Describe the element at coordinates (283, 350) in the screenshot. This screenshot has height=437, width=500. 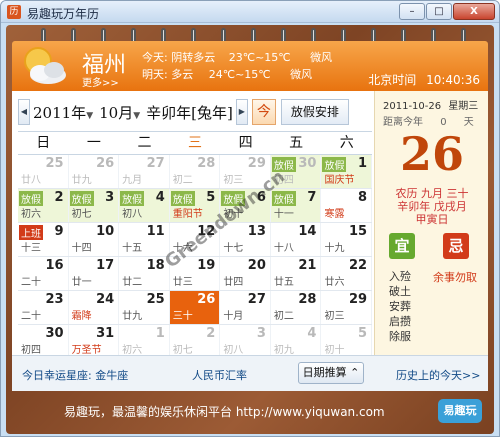
I see `lunar-label: 初九` at that location.